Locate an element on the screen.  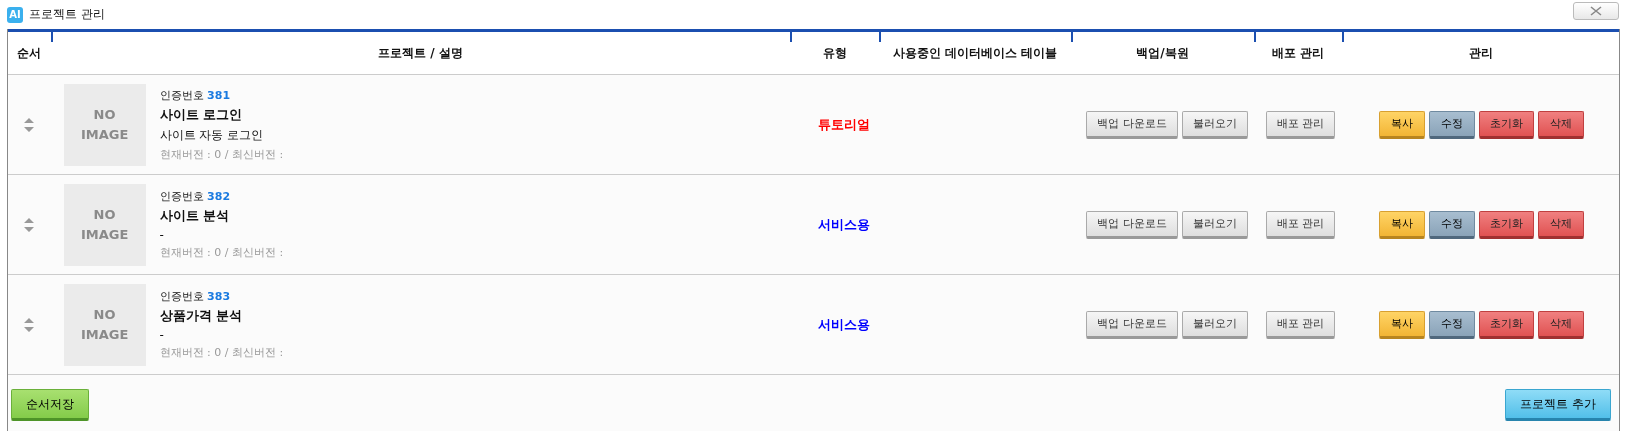
column-header: 프로젝트 / 설명 is located at coordinates (420, 53).